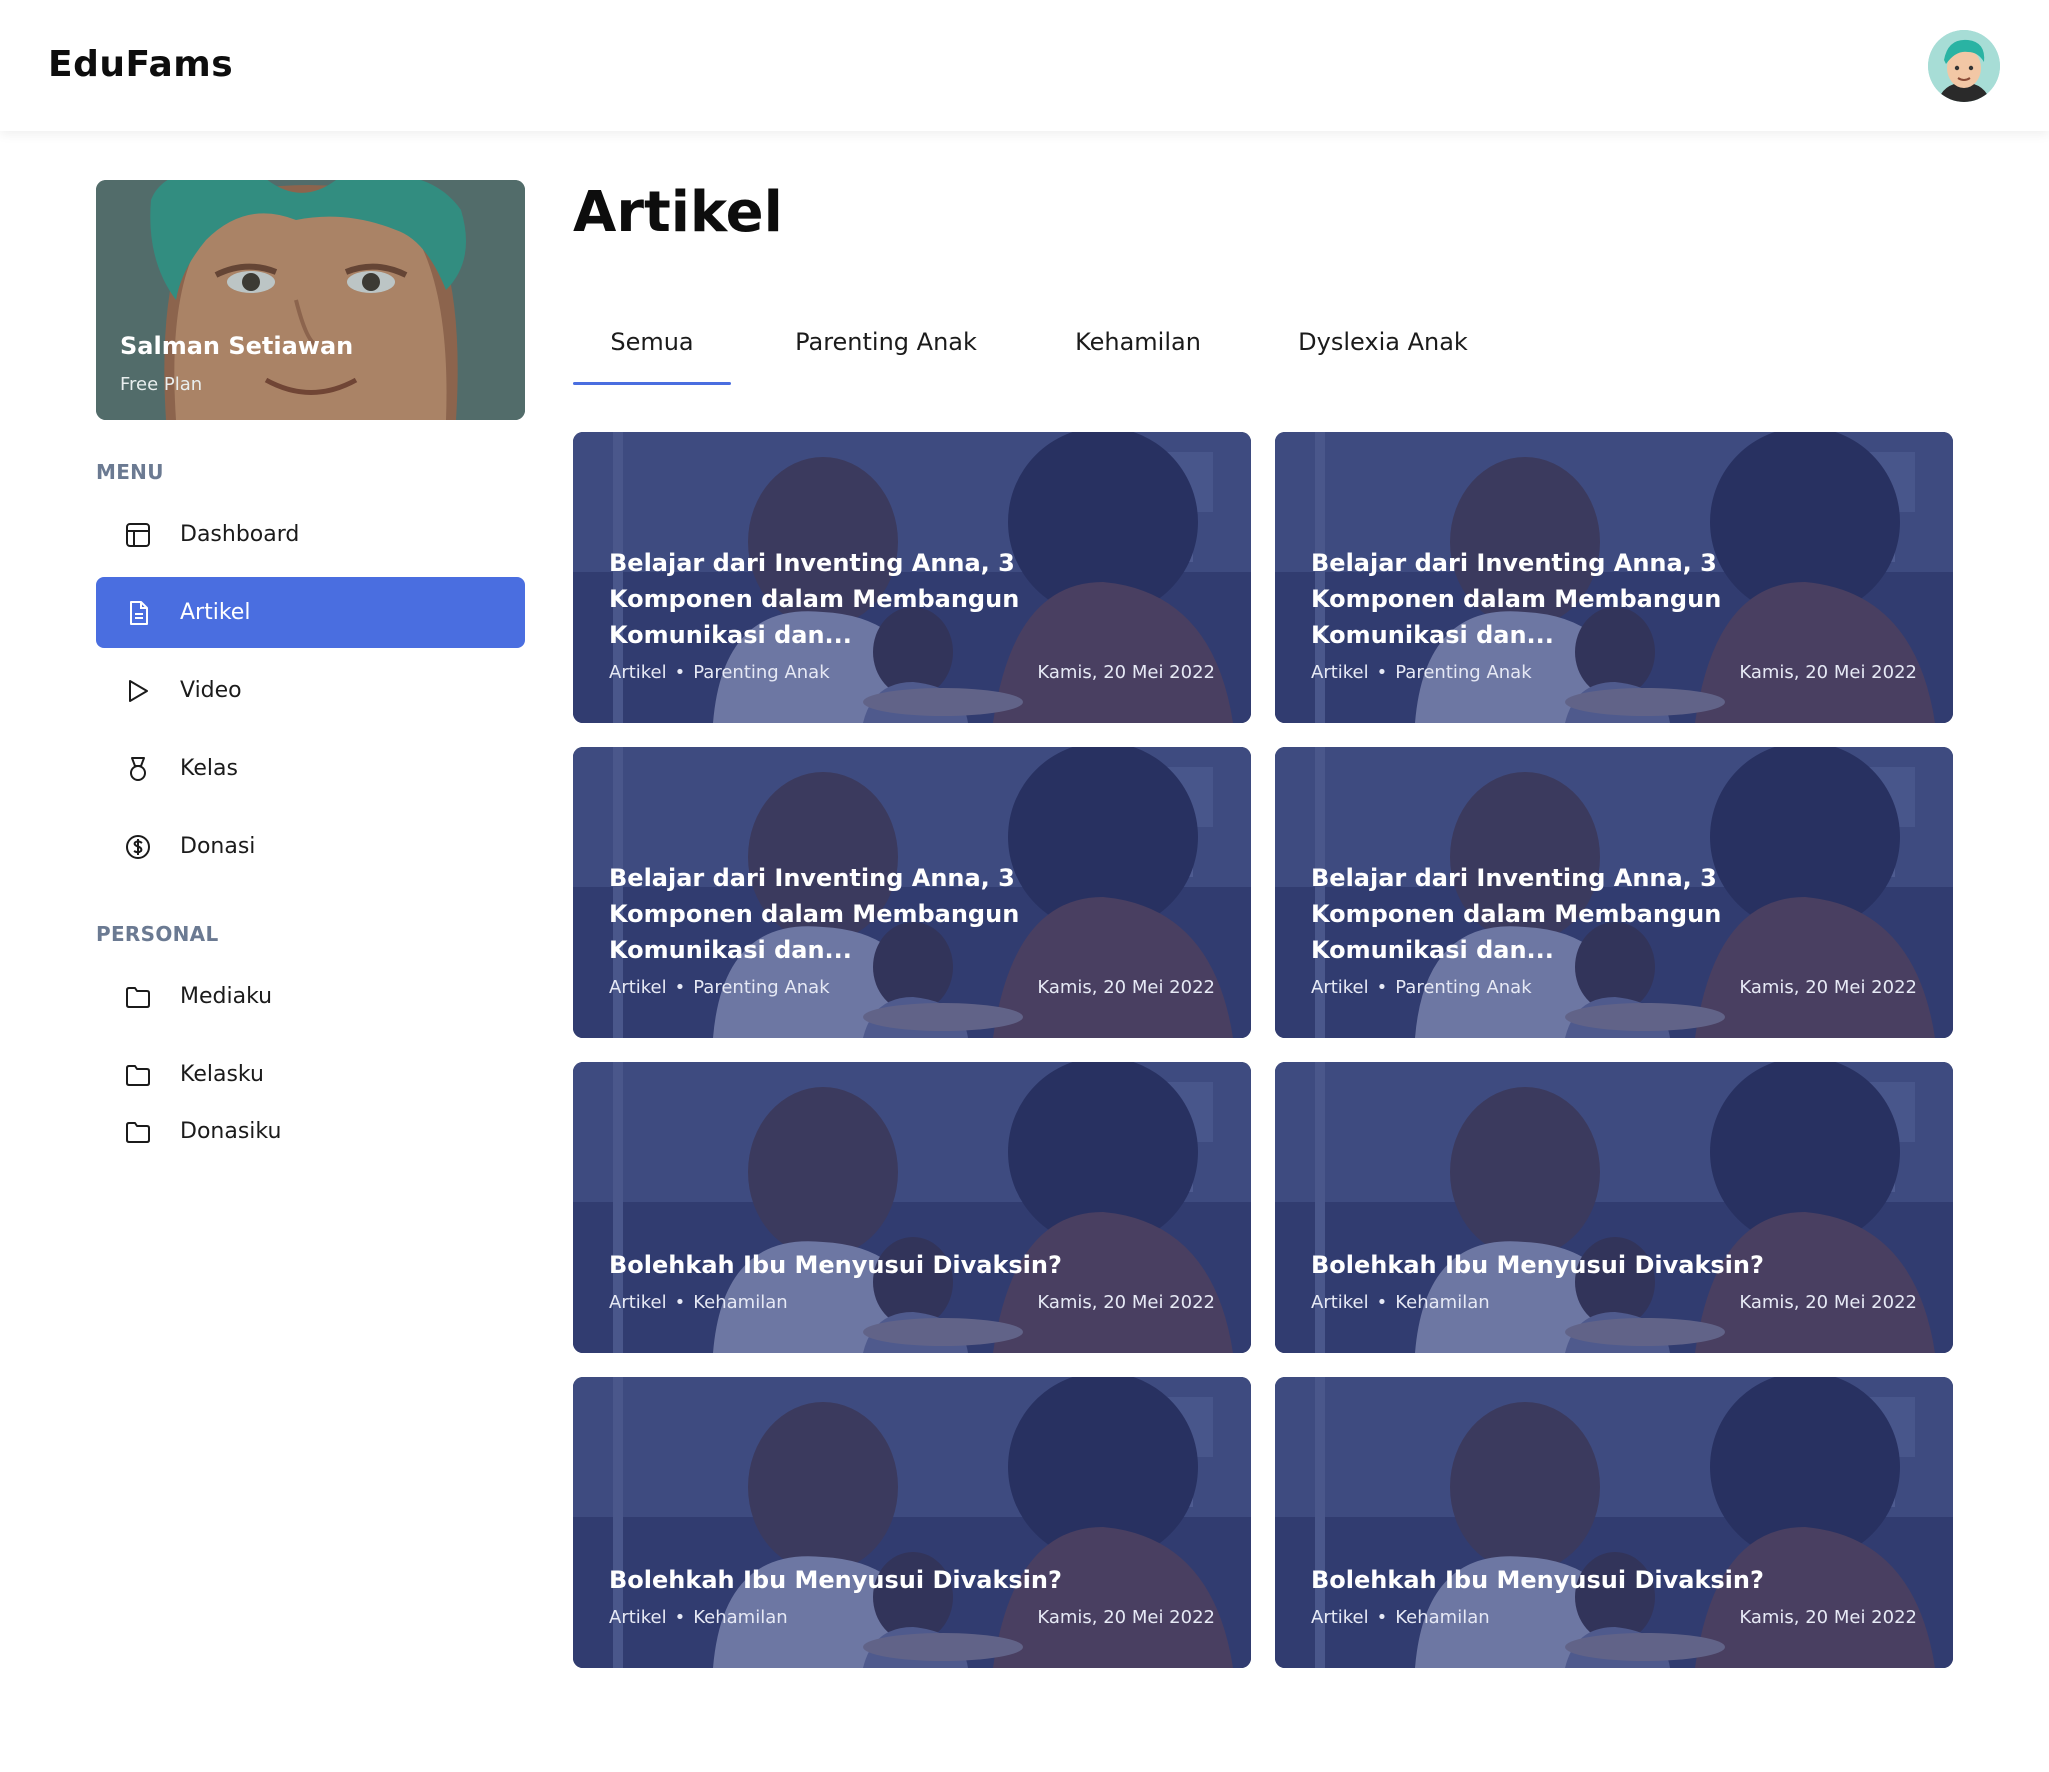  Describe the element at coordinates (310, 768) in the screenshot. I see `sidebar-item-kelas: Kelas` at that location.